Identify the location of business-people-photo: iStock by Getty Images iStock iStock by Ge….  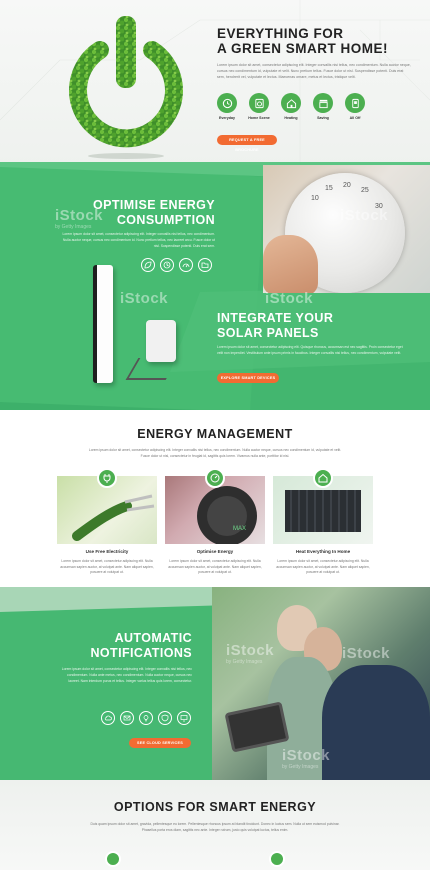
(321, 692).